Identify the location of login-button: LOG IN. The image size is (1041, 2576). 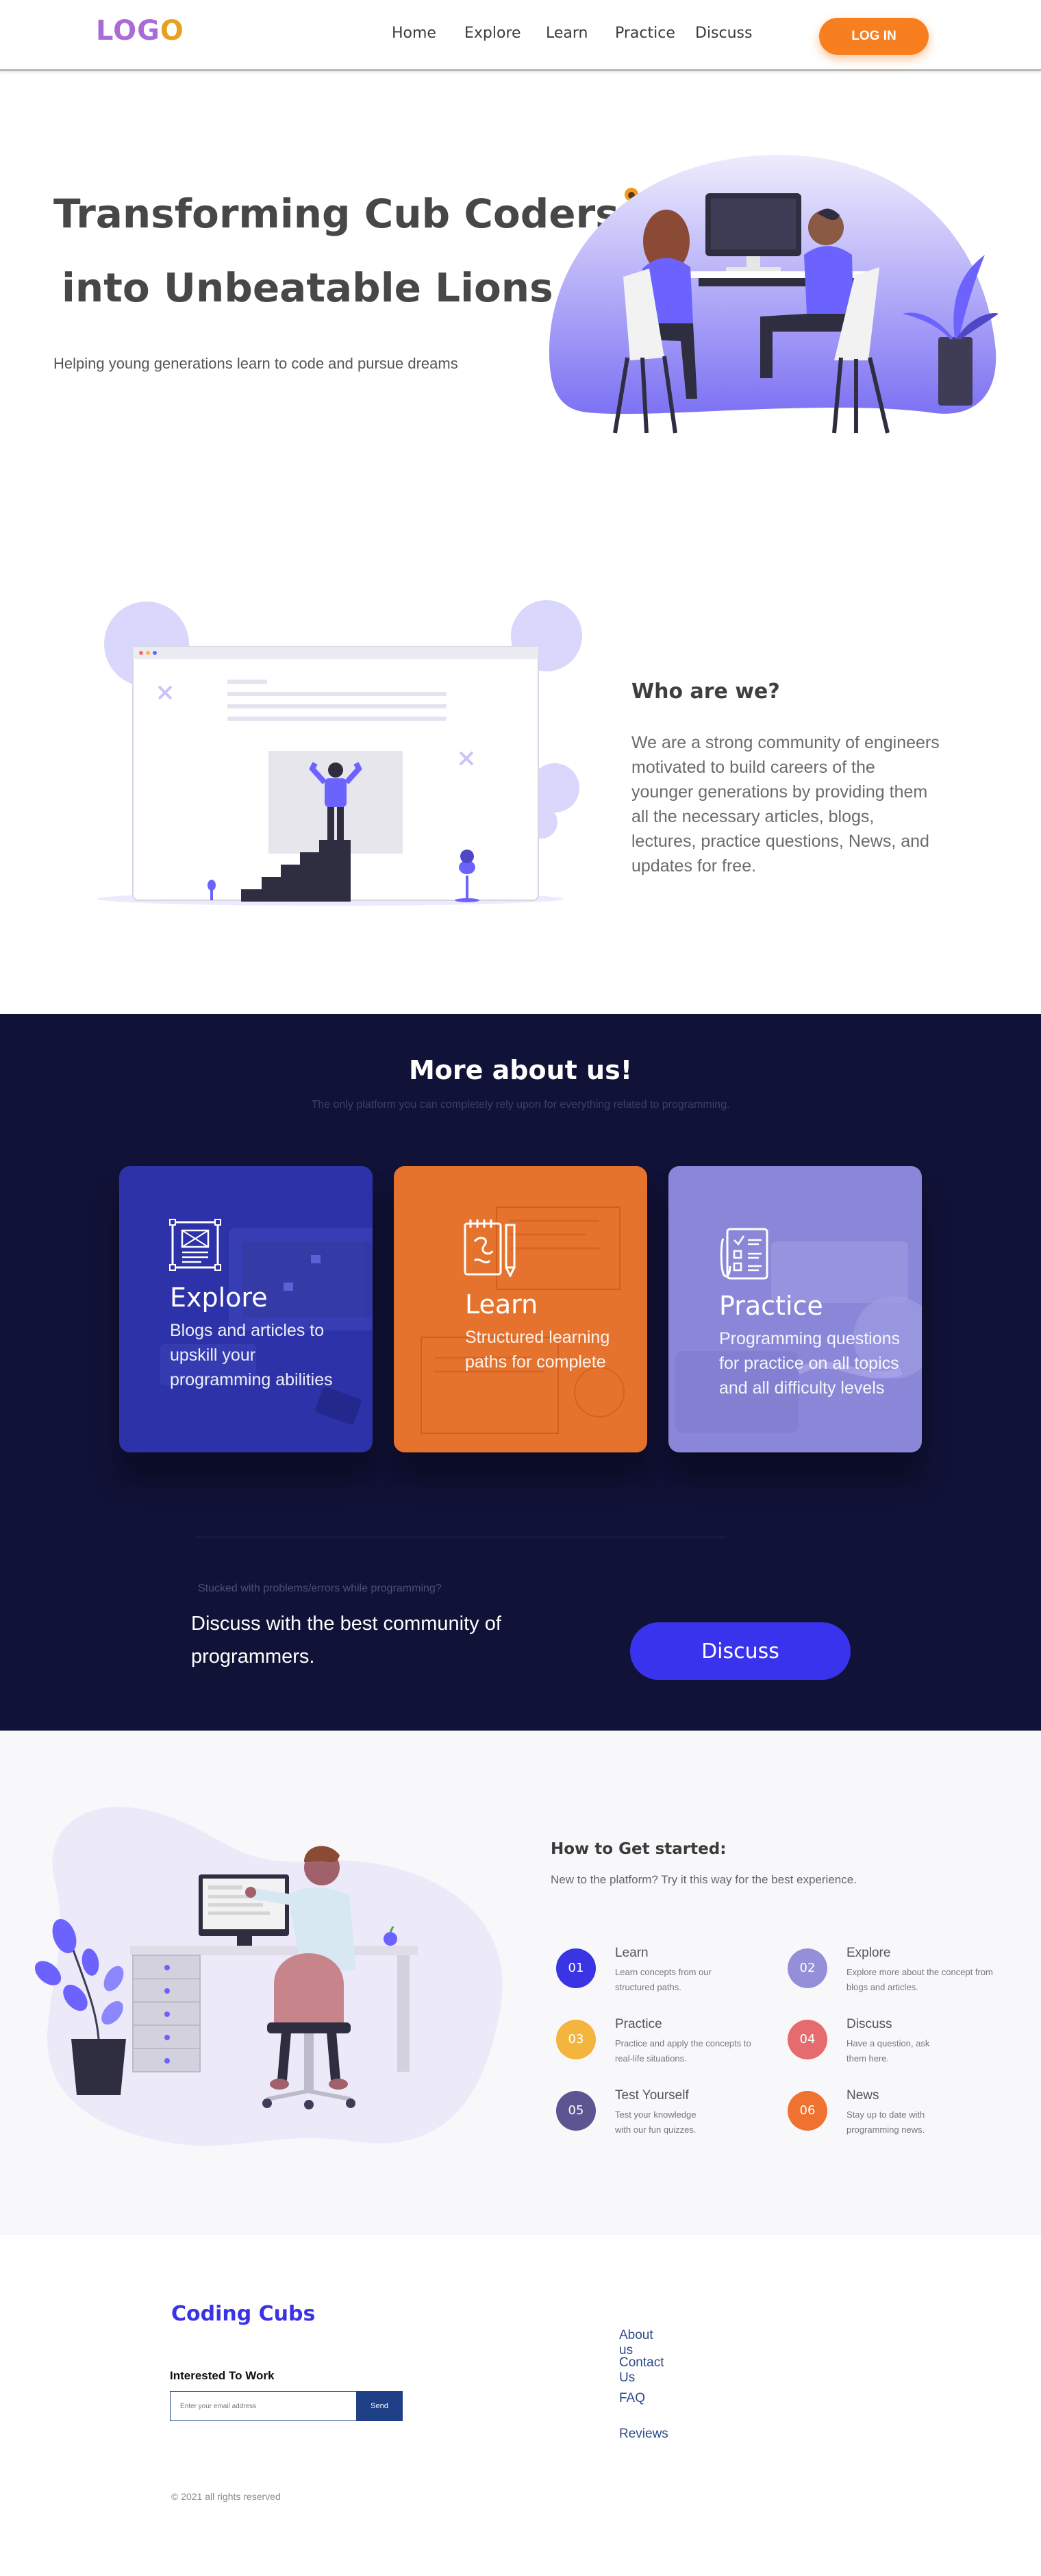
(874, 36).